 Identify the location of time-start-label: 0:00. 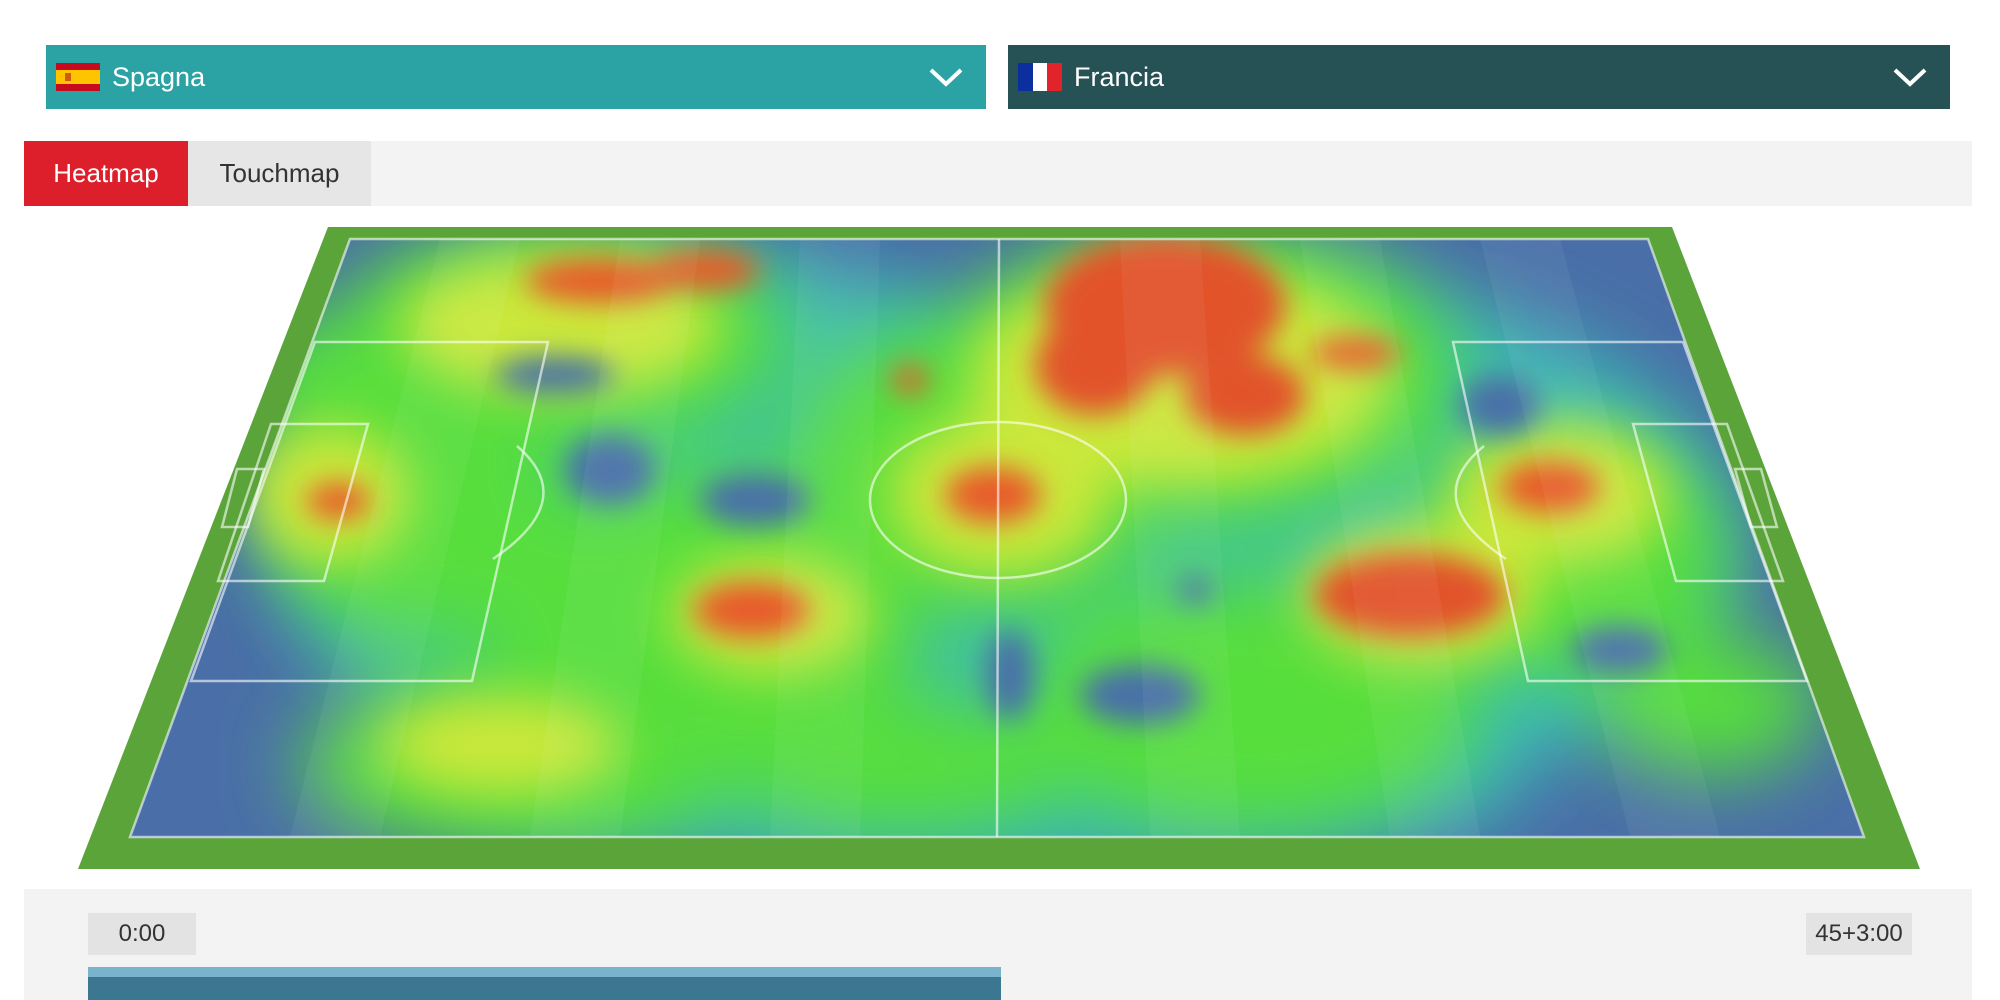
(142, 934).